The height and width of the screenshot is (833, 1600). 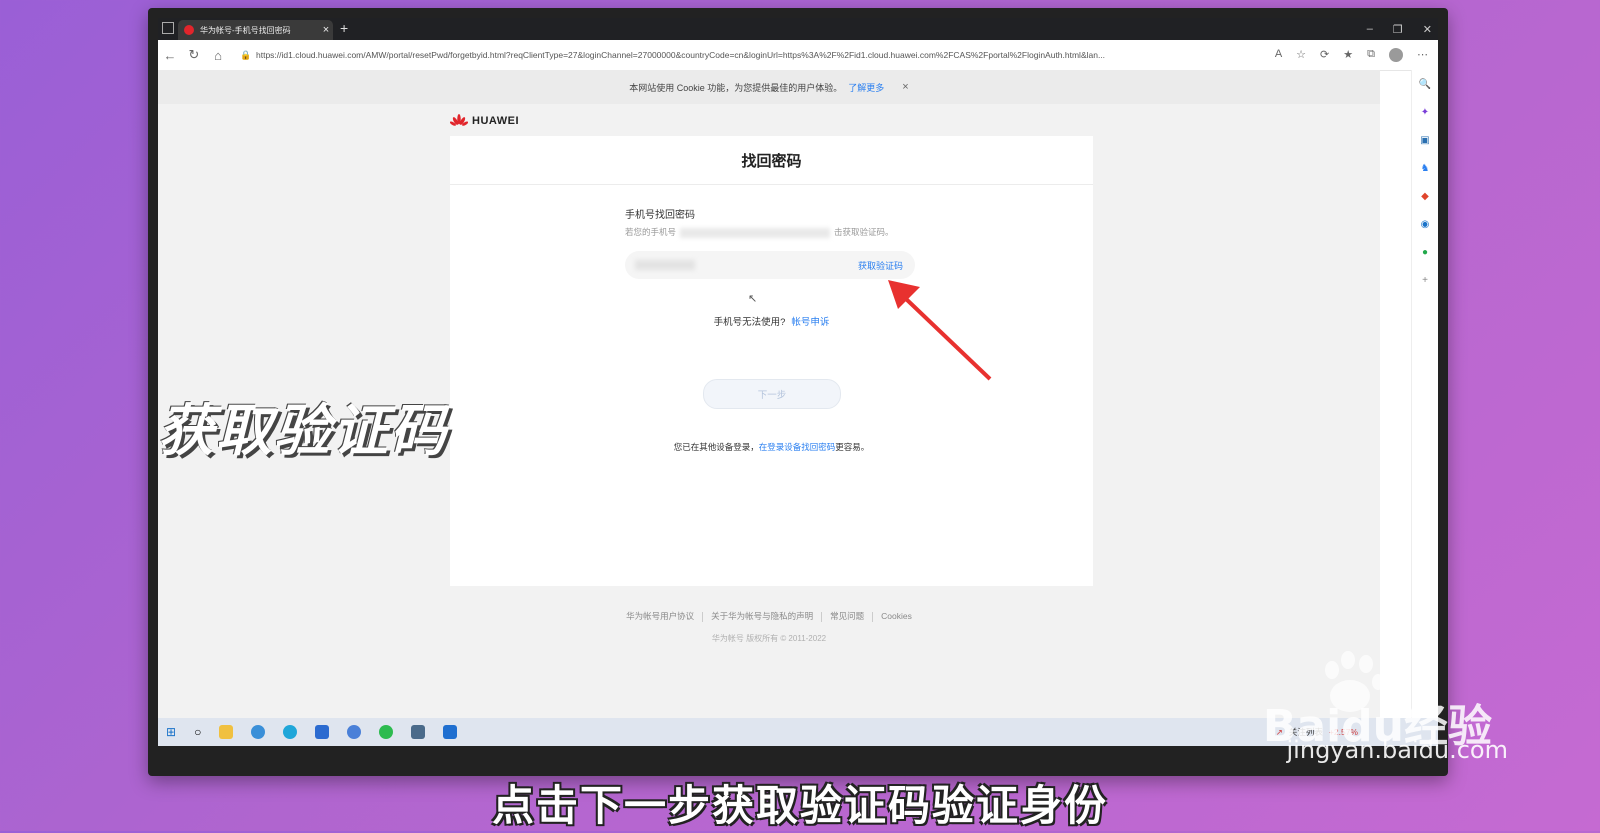 I want to click on toolbox-icon: ▣, so click(x=1425, y=140).